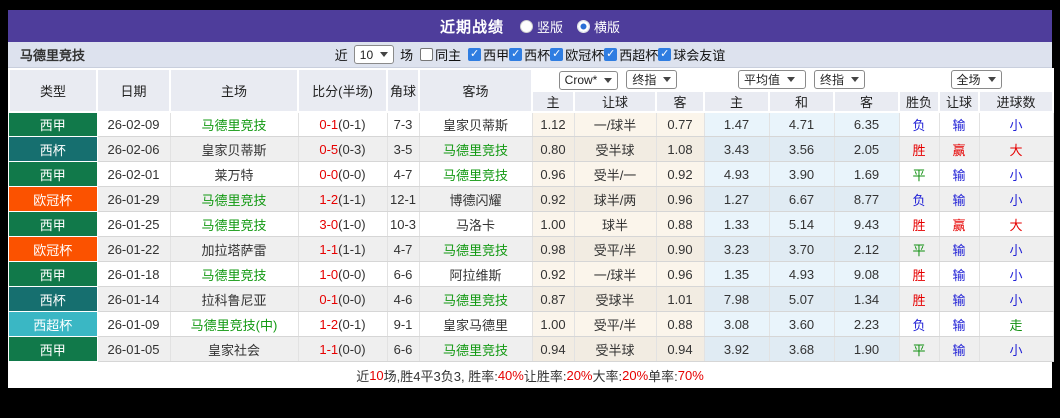 This screenshot has width=1060, height=418. Describe the element at coordinates (234, 149) in the screenshot. I see `home-team: 皇家贝蒂斯` at that location.